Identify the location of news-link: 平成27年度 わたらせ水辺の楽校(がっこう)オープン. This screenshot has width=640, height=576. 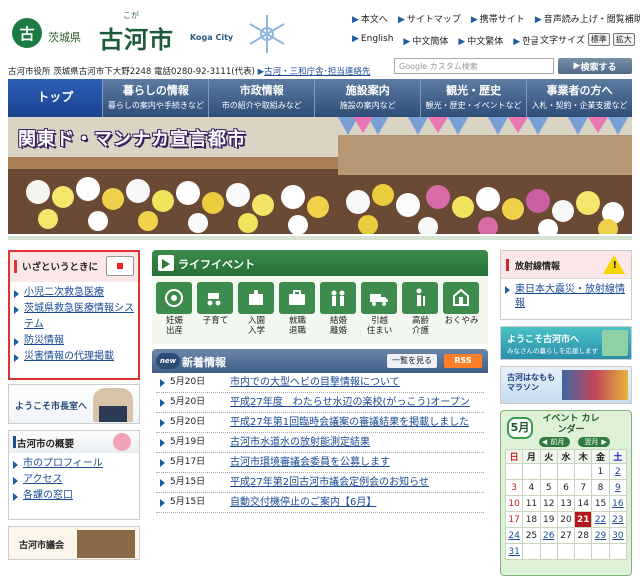
(350, 402).